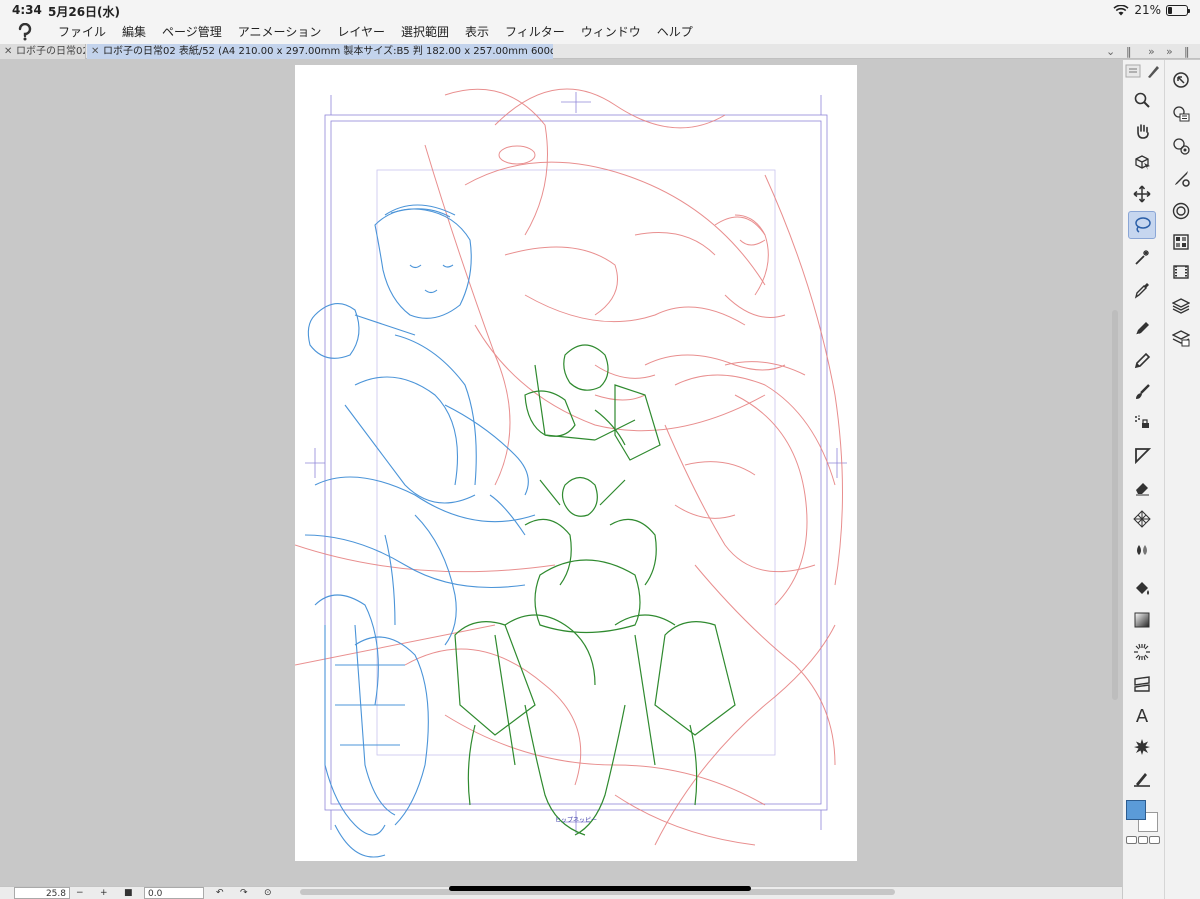 This screenshot has width=1200, height=899. I want to click on tab-document-1: ✕ ロボ子の日常02, so click(43, 51).